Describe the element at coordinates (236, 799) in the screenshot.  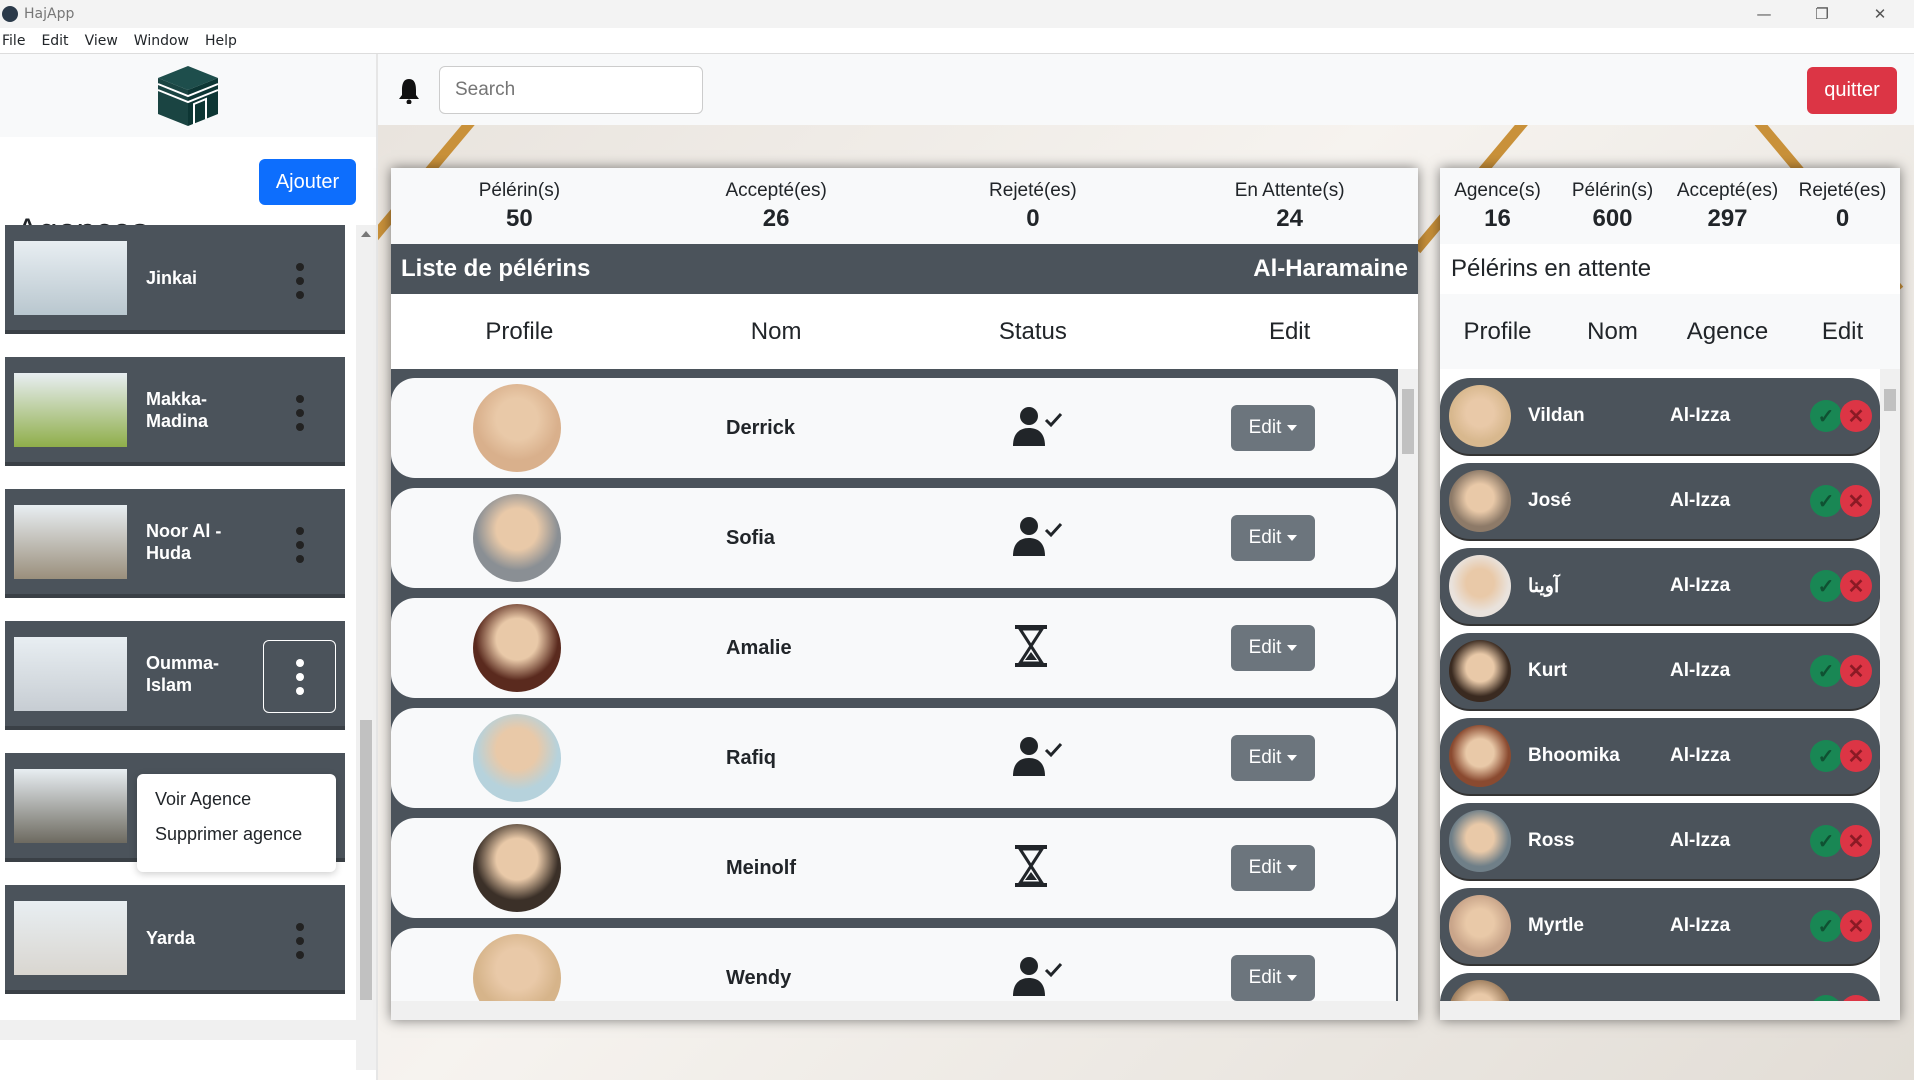
I see `view-agency-menu-item: Voir Agence` at that location.